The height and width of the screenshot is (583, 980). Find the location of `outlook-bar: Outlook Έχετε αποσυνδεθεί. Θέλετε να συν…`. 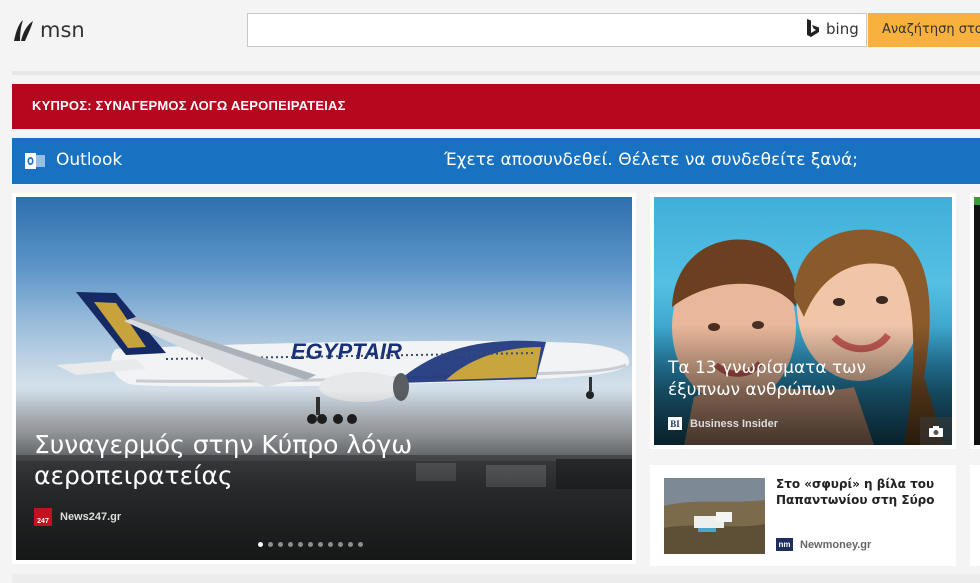

outlook-bar: Outlook Έχετε αποσυνδεθεί. Θέλετε να συν… is located at coordinates (496, 161).